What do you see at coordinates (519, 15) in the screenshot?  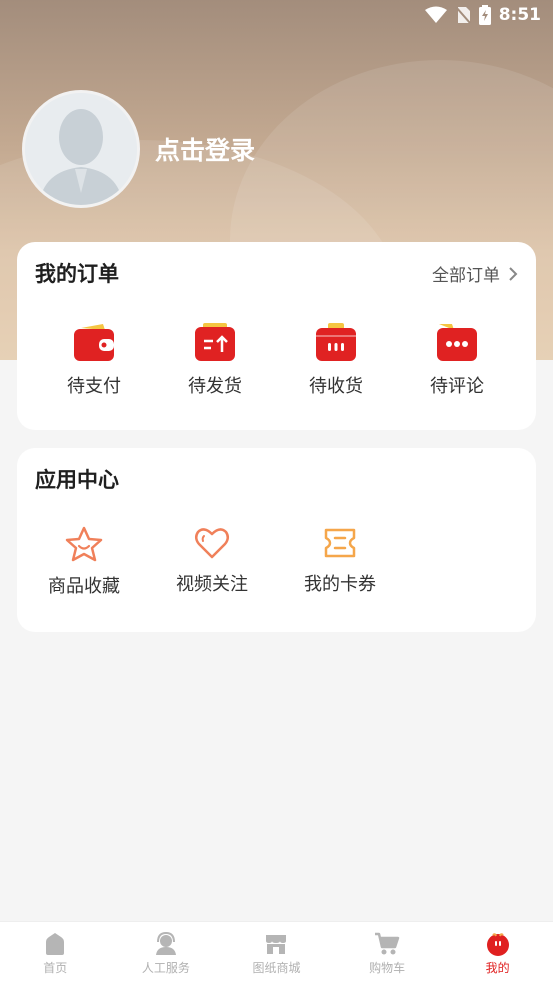 I see `status-time: 8:51` at bounding box center [519, 15].